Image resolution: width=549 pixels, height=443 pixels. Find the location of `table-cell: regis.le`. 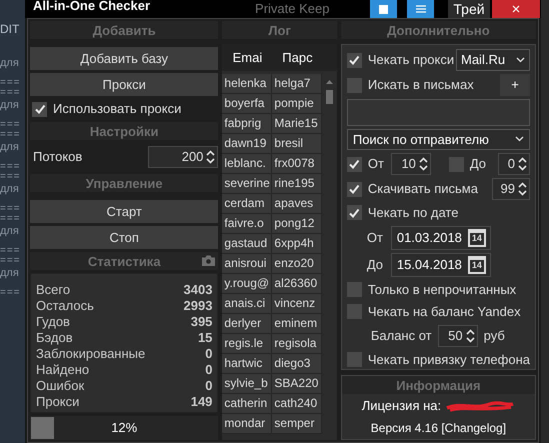

table-cell: regis.le is located at coordinates (247, 343).